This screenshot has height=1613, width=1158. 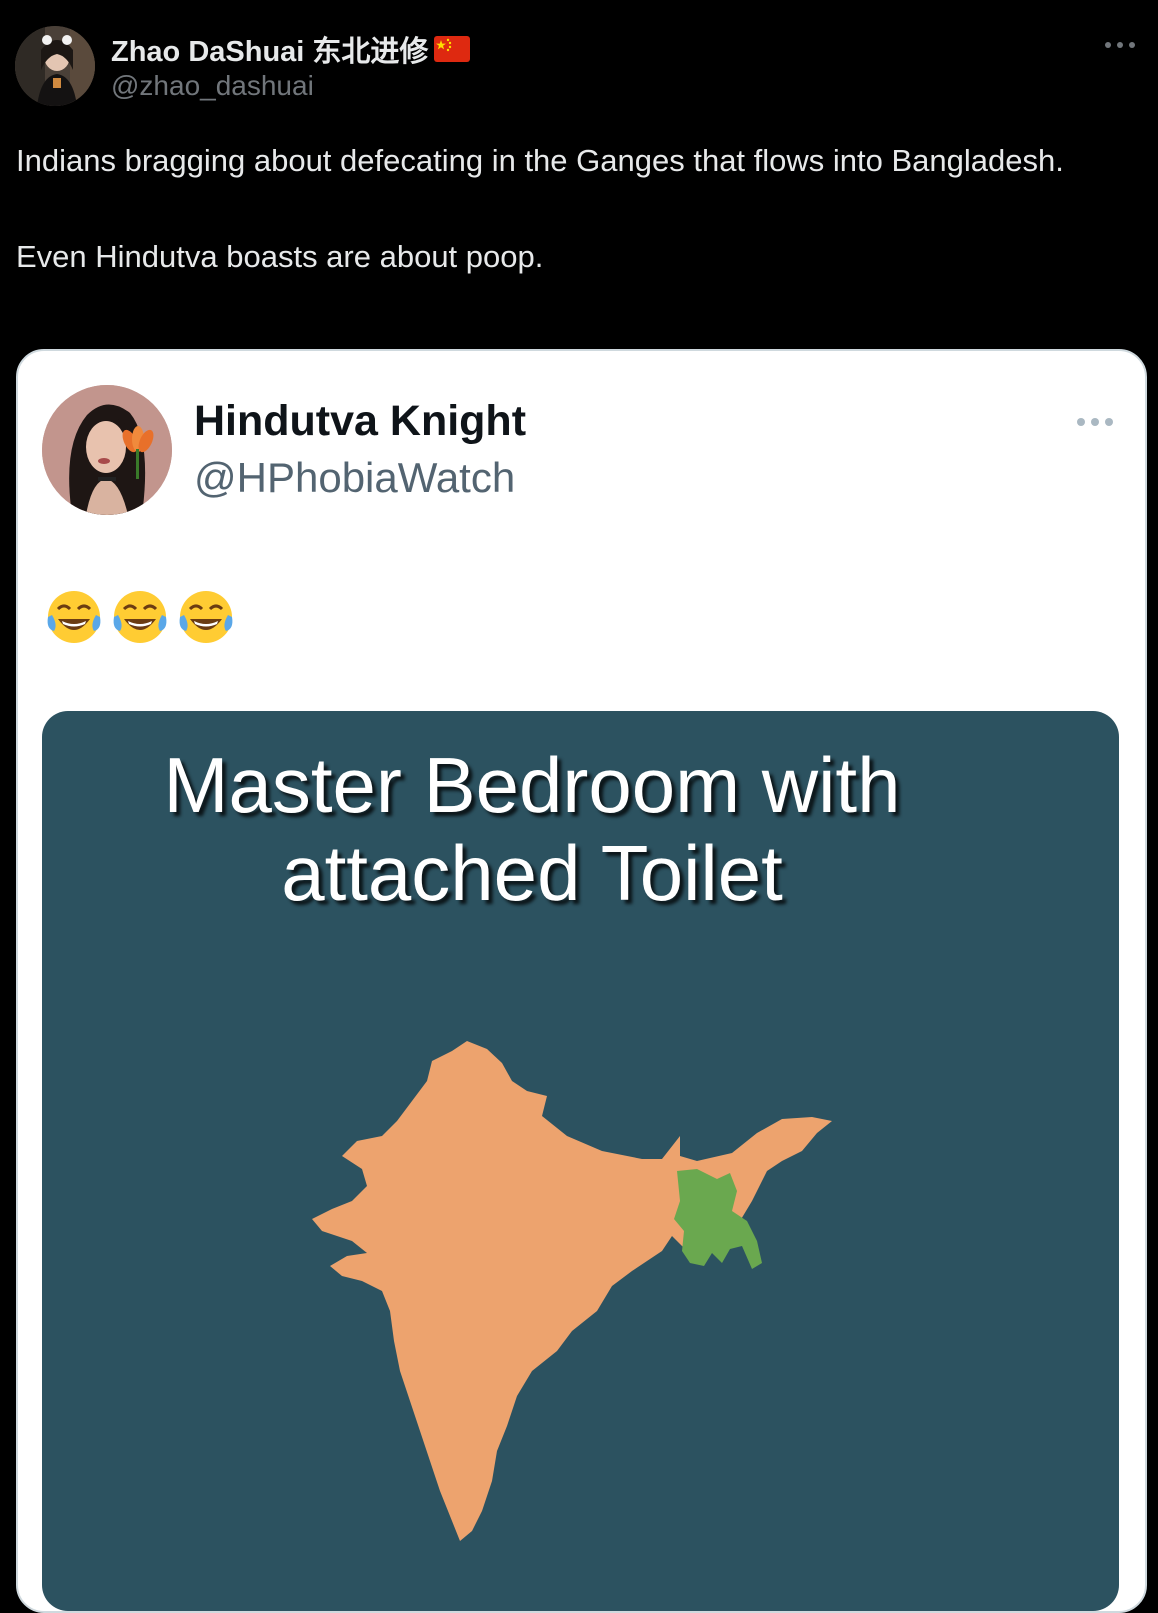 I want to click on author-handle: @zhao_dashuai, so click(x=212, y=86).